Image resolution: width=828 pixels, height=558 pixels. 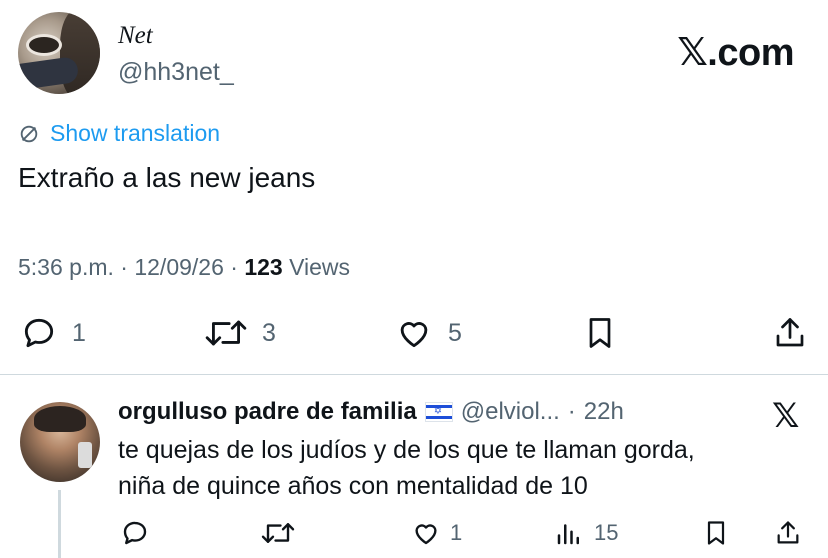 I want to click on tweet-meta: 5:36 p.m. · 12/09/26 · 123 Views, so click(x=184, y=267).